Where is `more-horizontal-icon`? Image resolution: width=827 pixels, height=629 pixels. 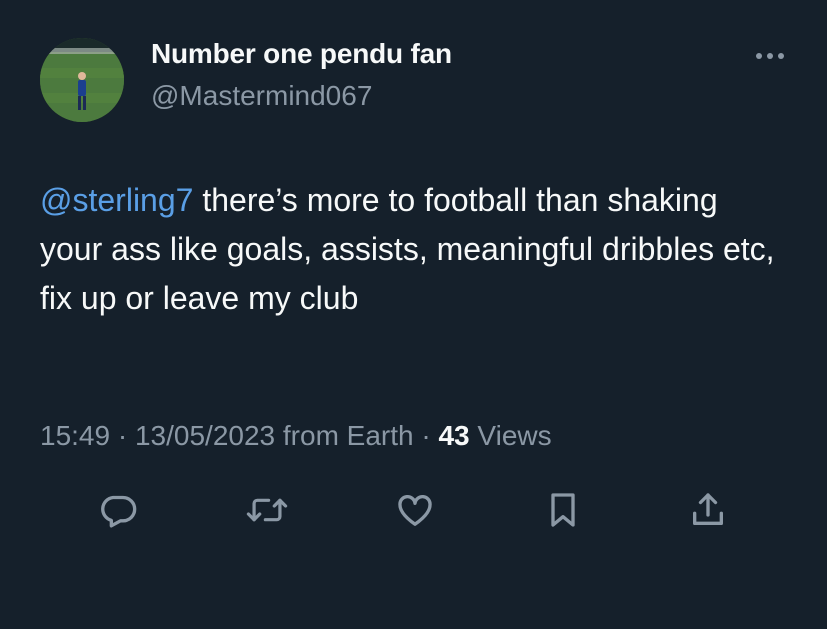 more-horizontal-icon is located at coordinates (770, 56).